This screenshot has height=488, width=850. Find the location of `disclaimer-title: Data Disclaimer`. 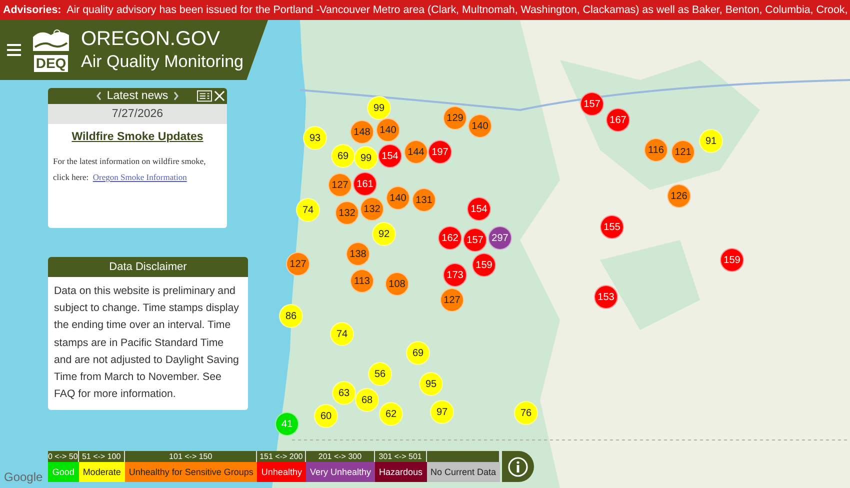

disclaimer-title: Data Disclaimer is located at coordinates (148, 267).